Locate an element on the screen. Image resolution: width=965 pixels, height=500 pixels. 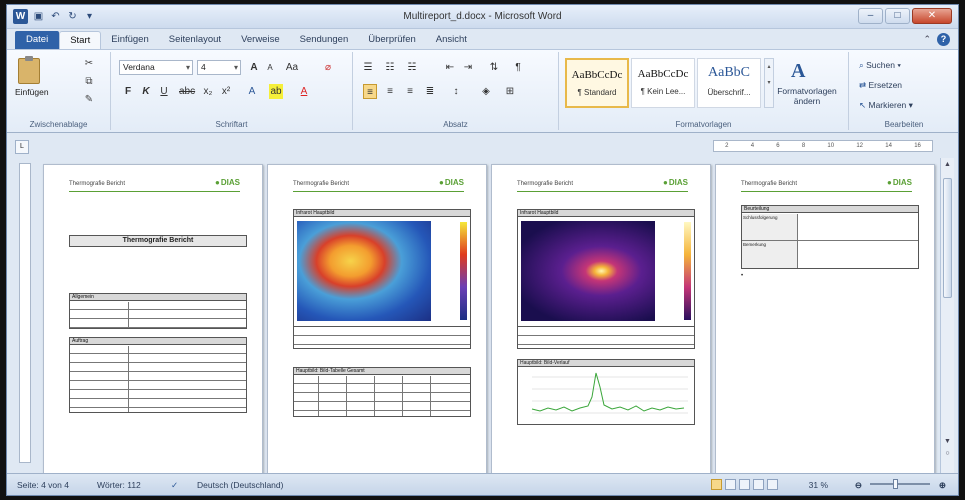
web-layout-view-icon is located at coordinates (744, 484).